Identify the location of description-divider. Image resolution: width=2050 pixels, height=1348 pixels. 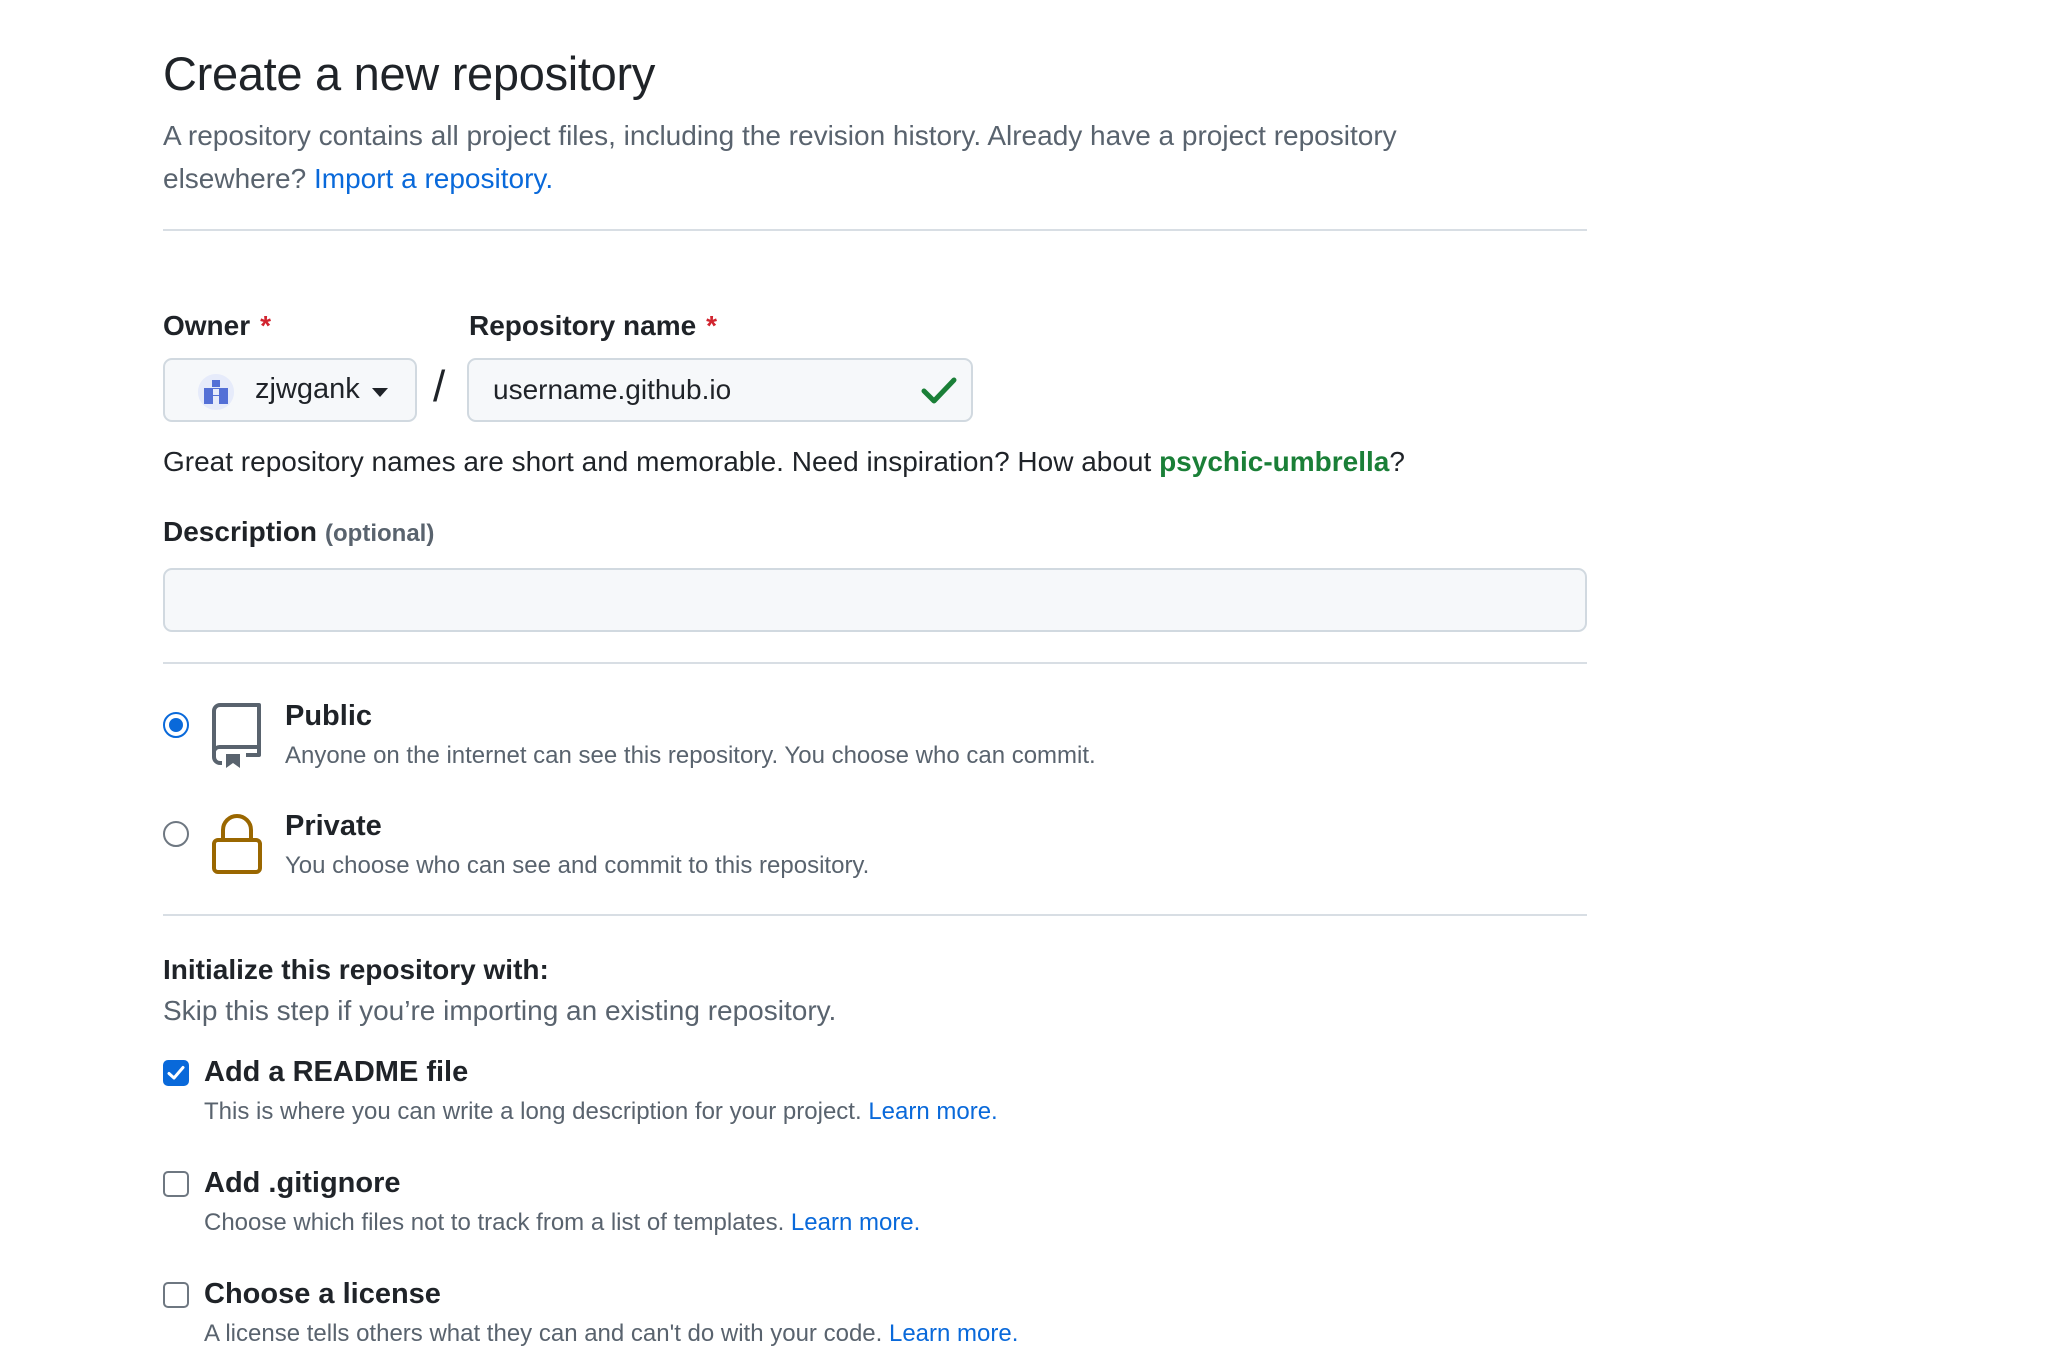
(875, 663).